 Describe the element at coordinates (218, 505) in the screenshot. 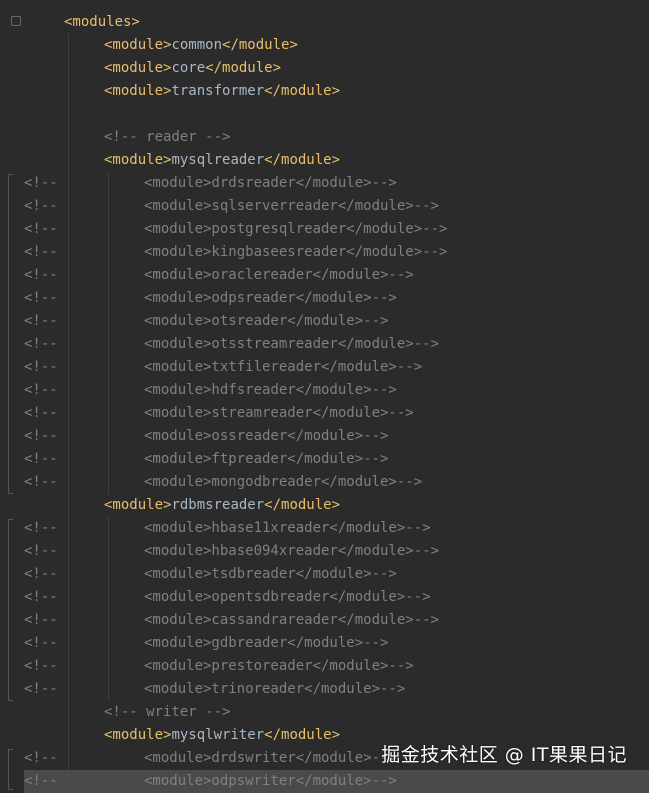

I see `module-name: rdbmsreader` at that location.